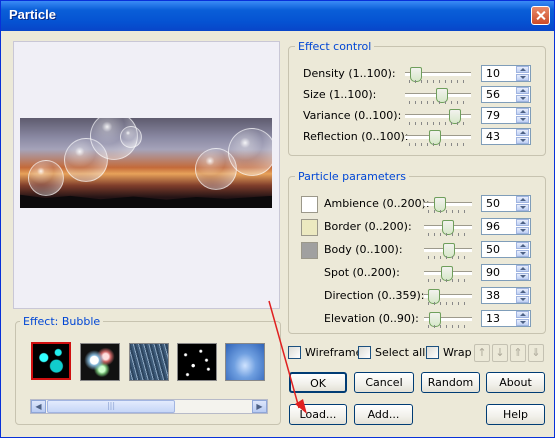 This screenshot has width=555, height=438. What do you see at coordinates (111, 406) in the screenshot?
I see `scroll-thumb: |||` at bounding box center [111, 406].